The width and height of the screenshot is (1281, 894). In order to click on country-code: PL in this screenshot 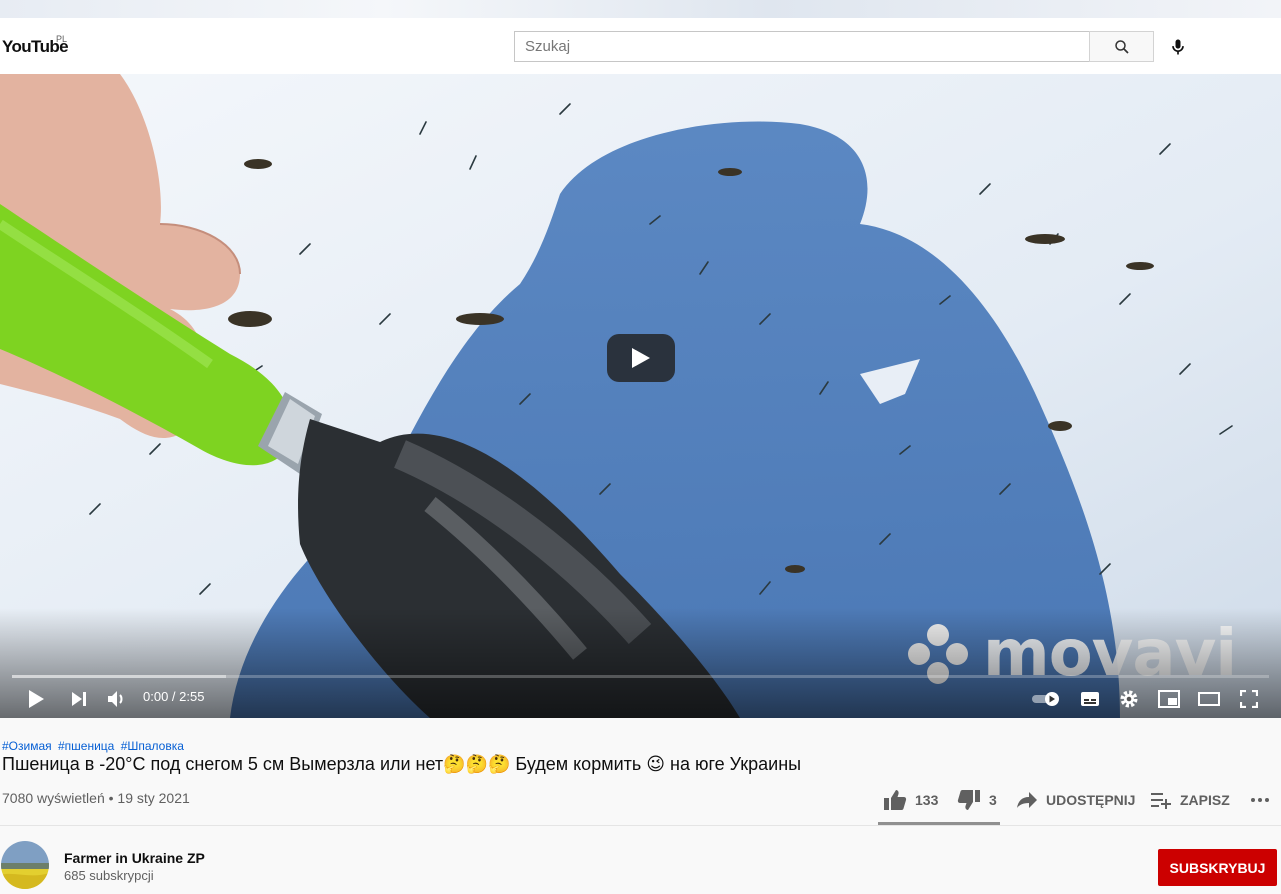, I will do `click(62, 39)`.